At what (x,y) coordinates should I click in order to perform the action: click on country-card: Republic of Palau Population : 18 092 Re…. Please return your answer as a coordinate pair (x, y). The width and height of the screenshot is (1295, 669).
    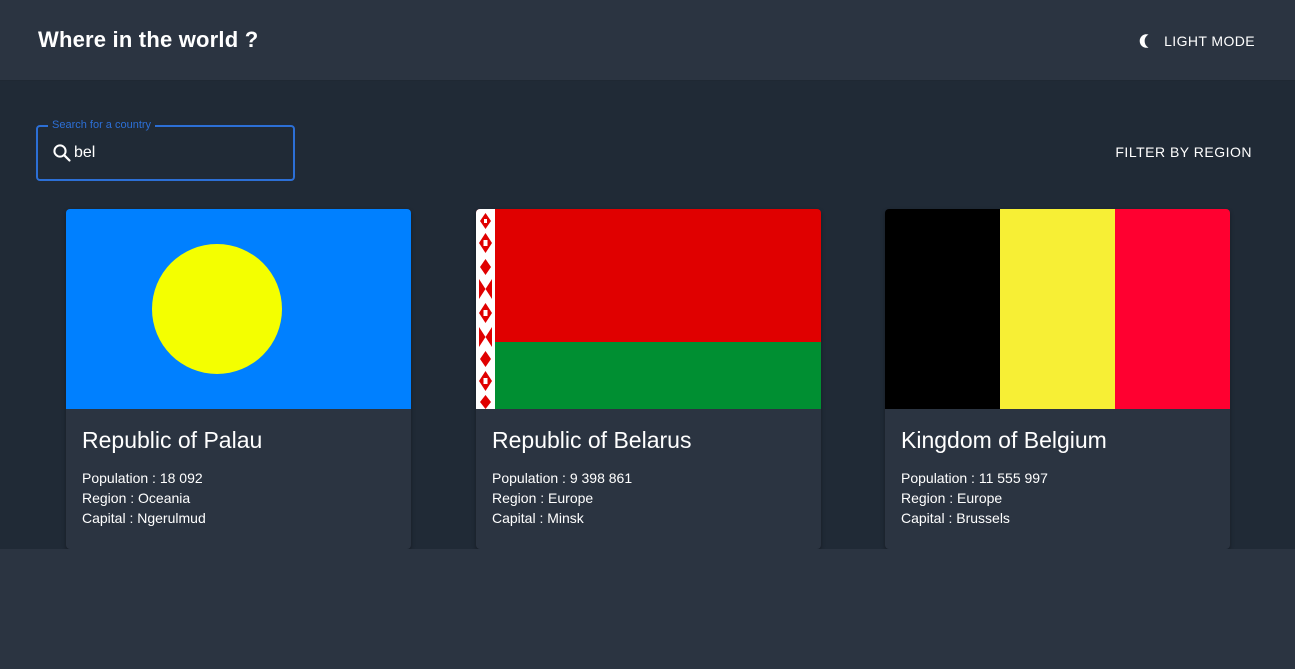
    Looking at the image, I should click on (238, 379).